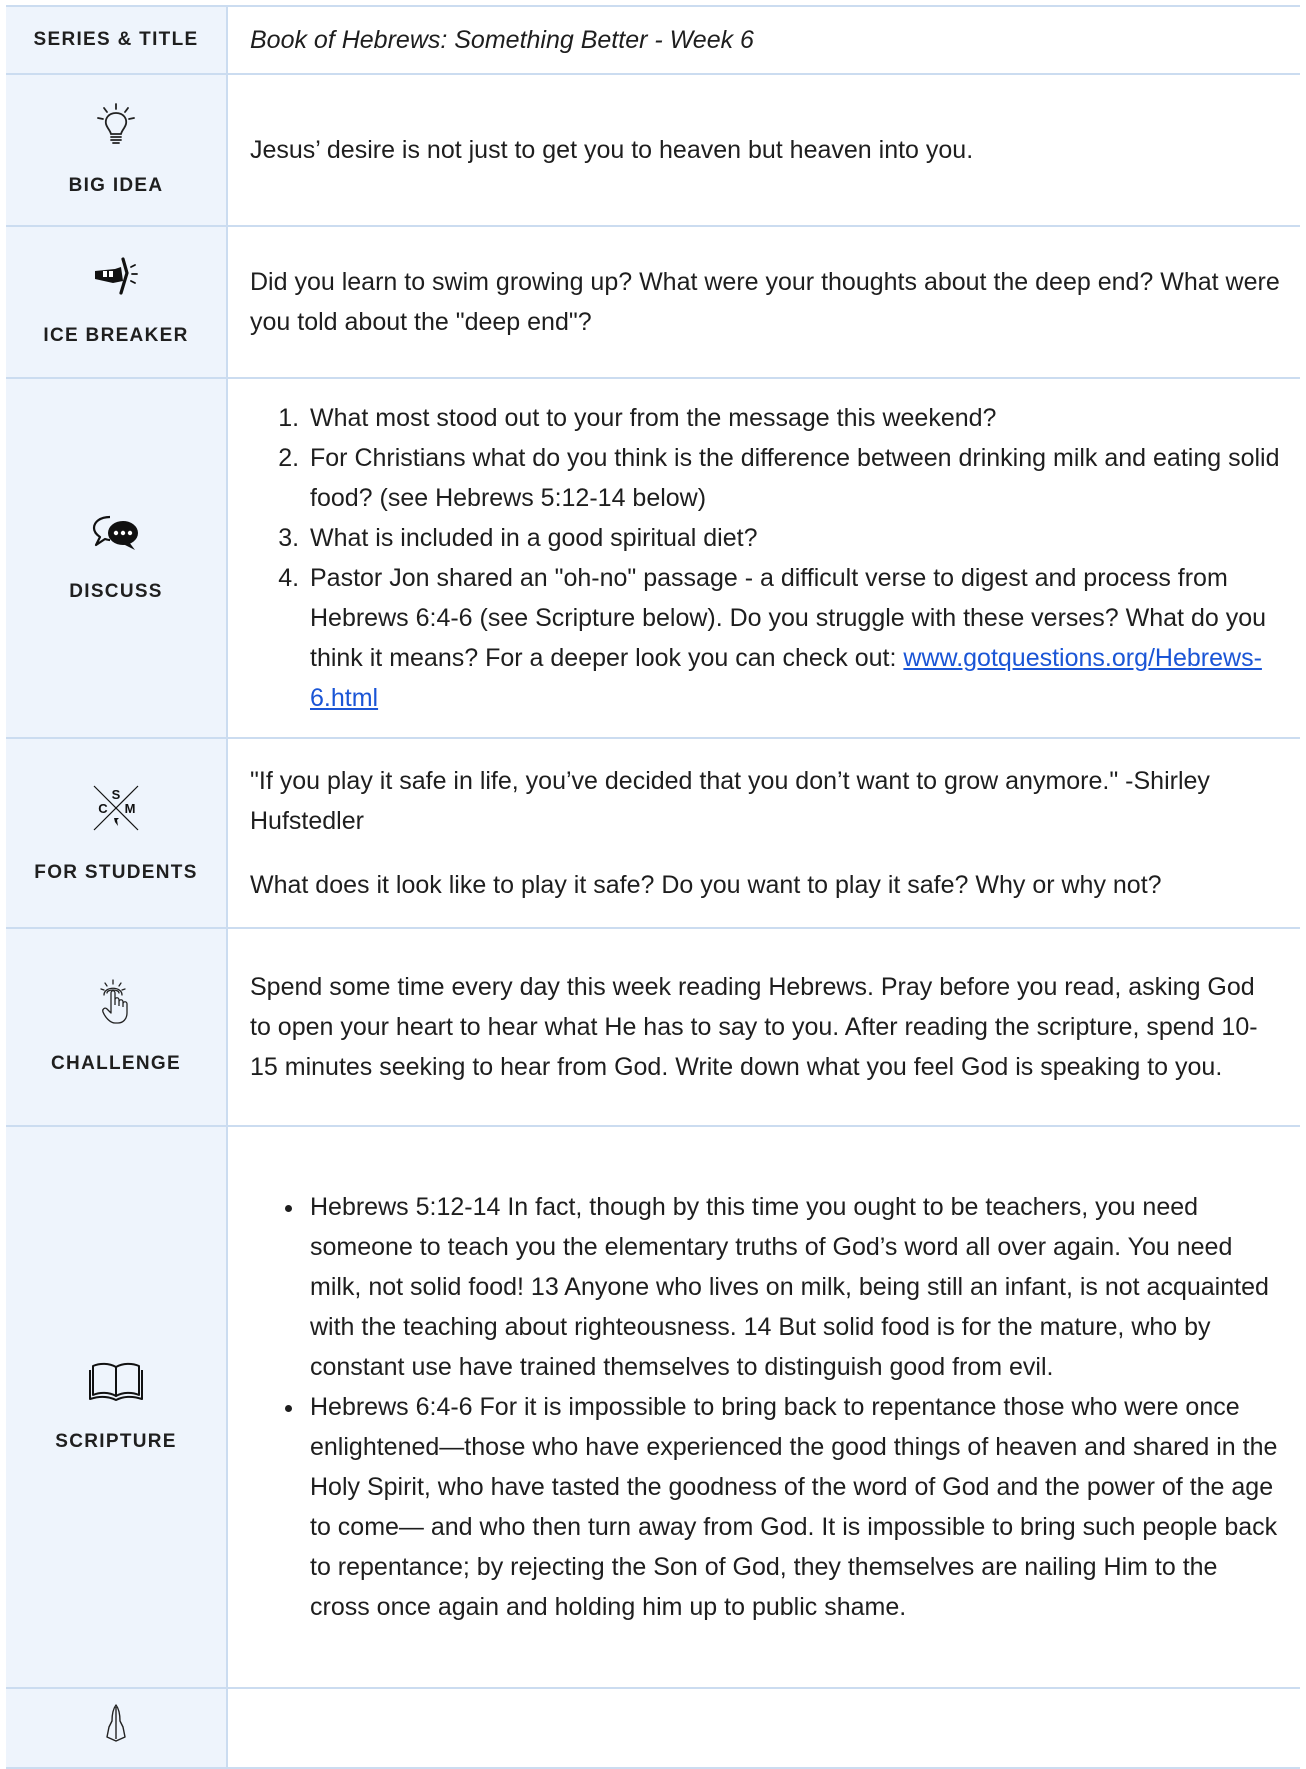 The image size is (1306, 1769). I want to click on lightbulb-icon, so click(116, 125).